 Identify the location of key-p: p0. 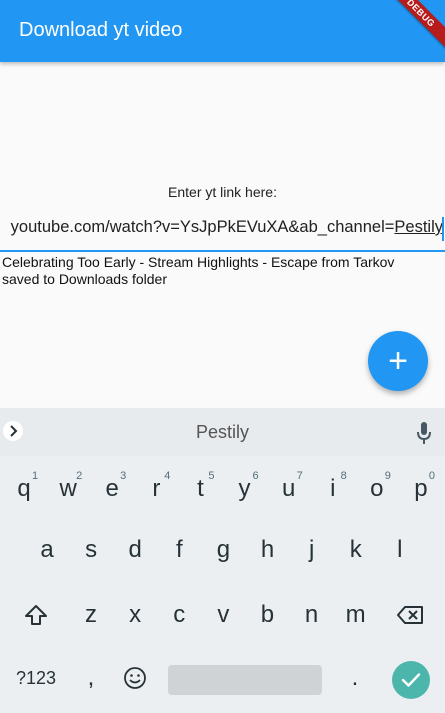
(421, 489).